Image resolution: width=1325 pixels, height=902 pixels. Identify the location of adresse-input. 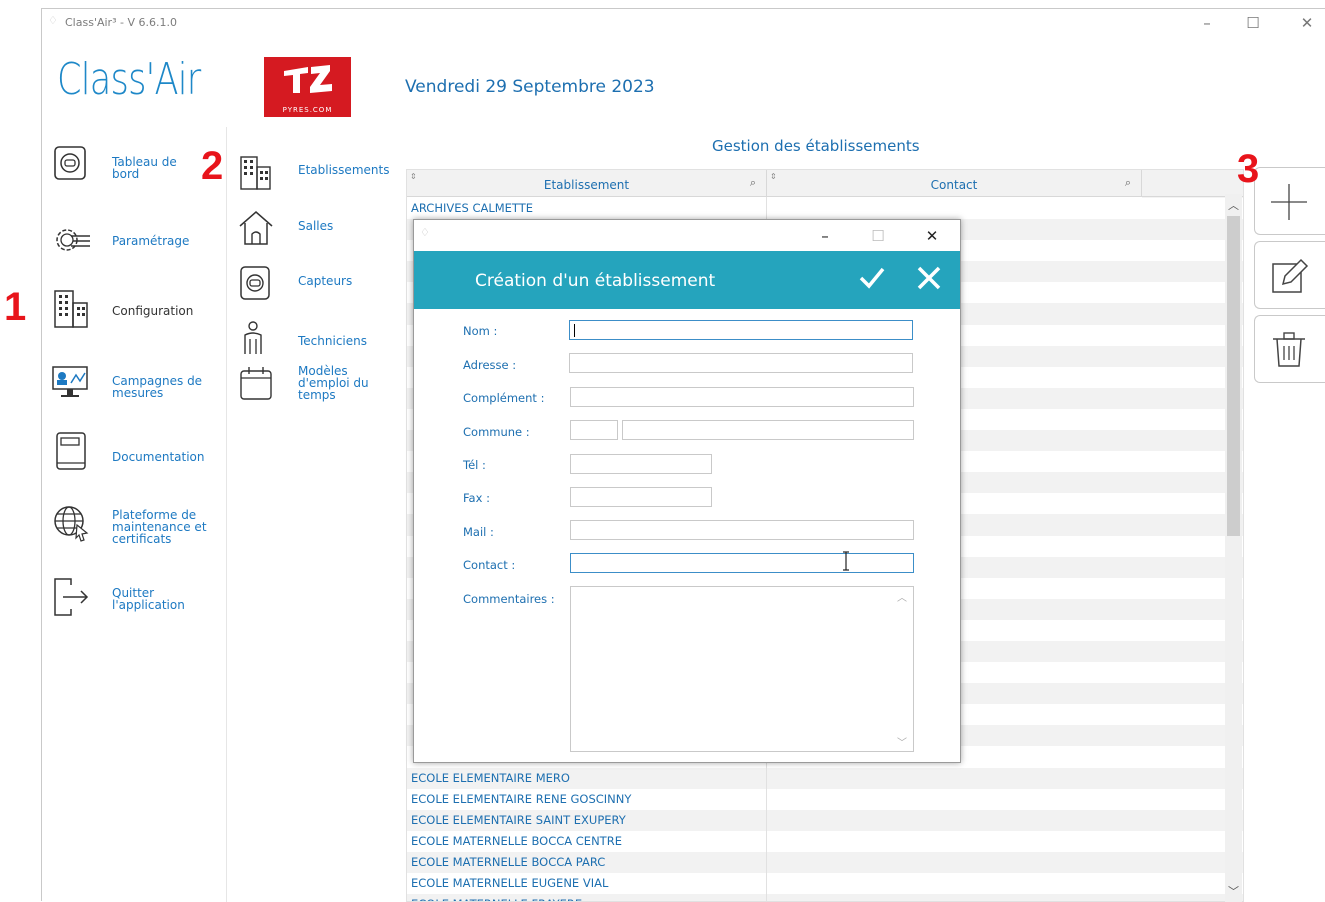
(741, 363).